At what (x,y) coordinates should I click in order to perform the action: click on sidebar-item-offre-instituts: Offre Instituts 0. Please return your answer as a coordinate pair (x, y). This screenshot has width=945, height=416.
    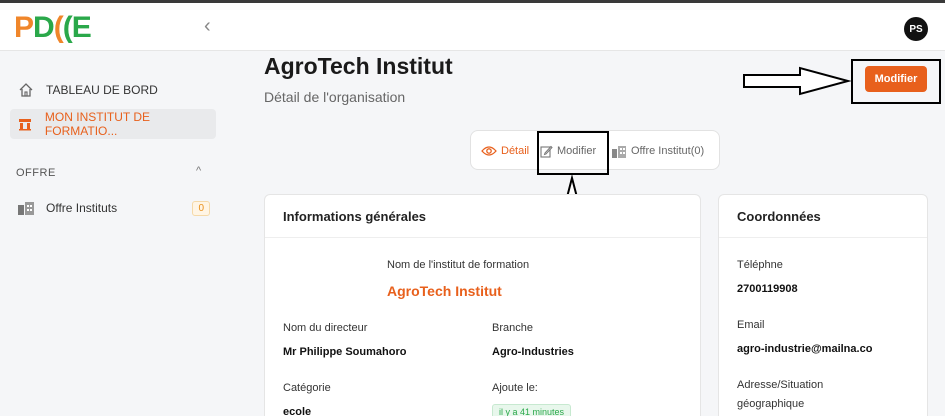
    Looking at the image, I should click on (113, 208).